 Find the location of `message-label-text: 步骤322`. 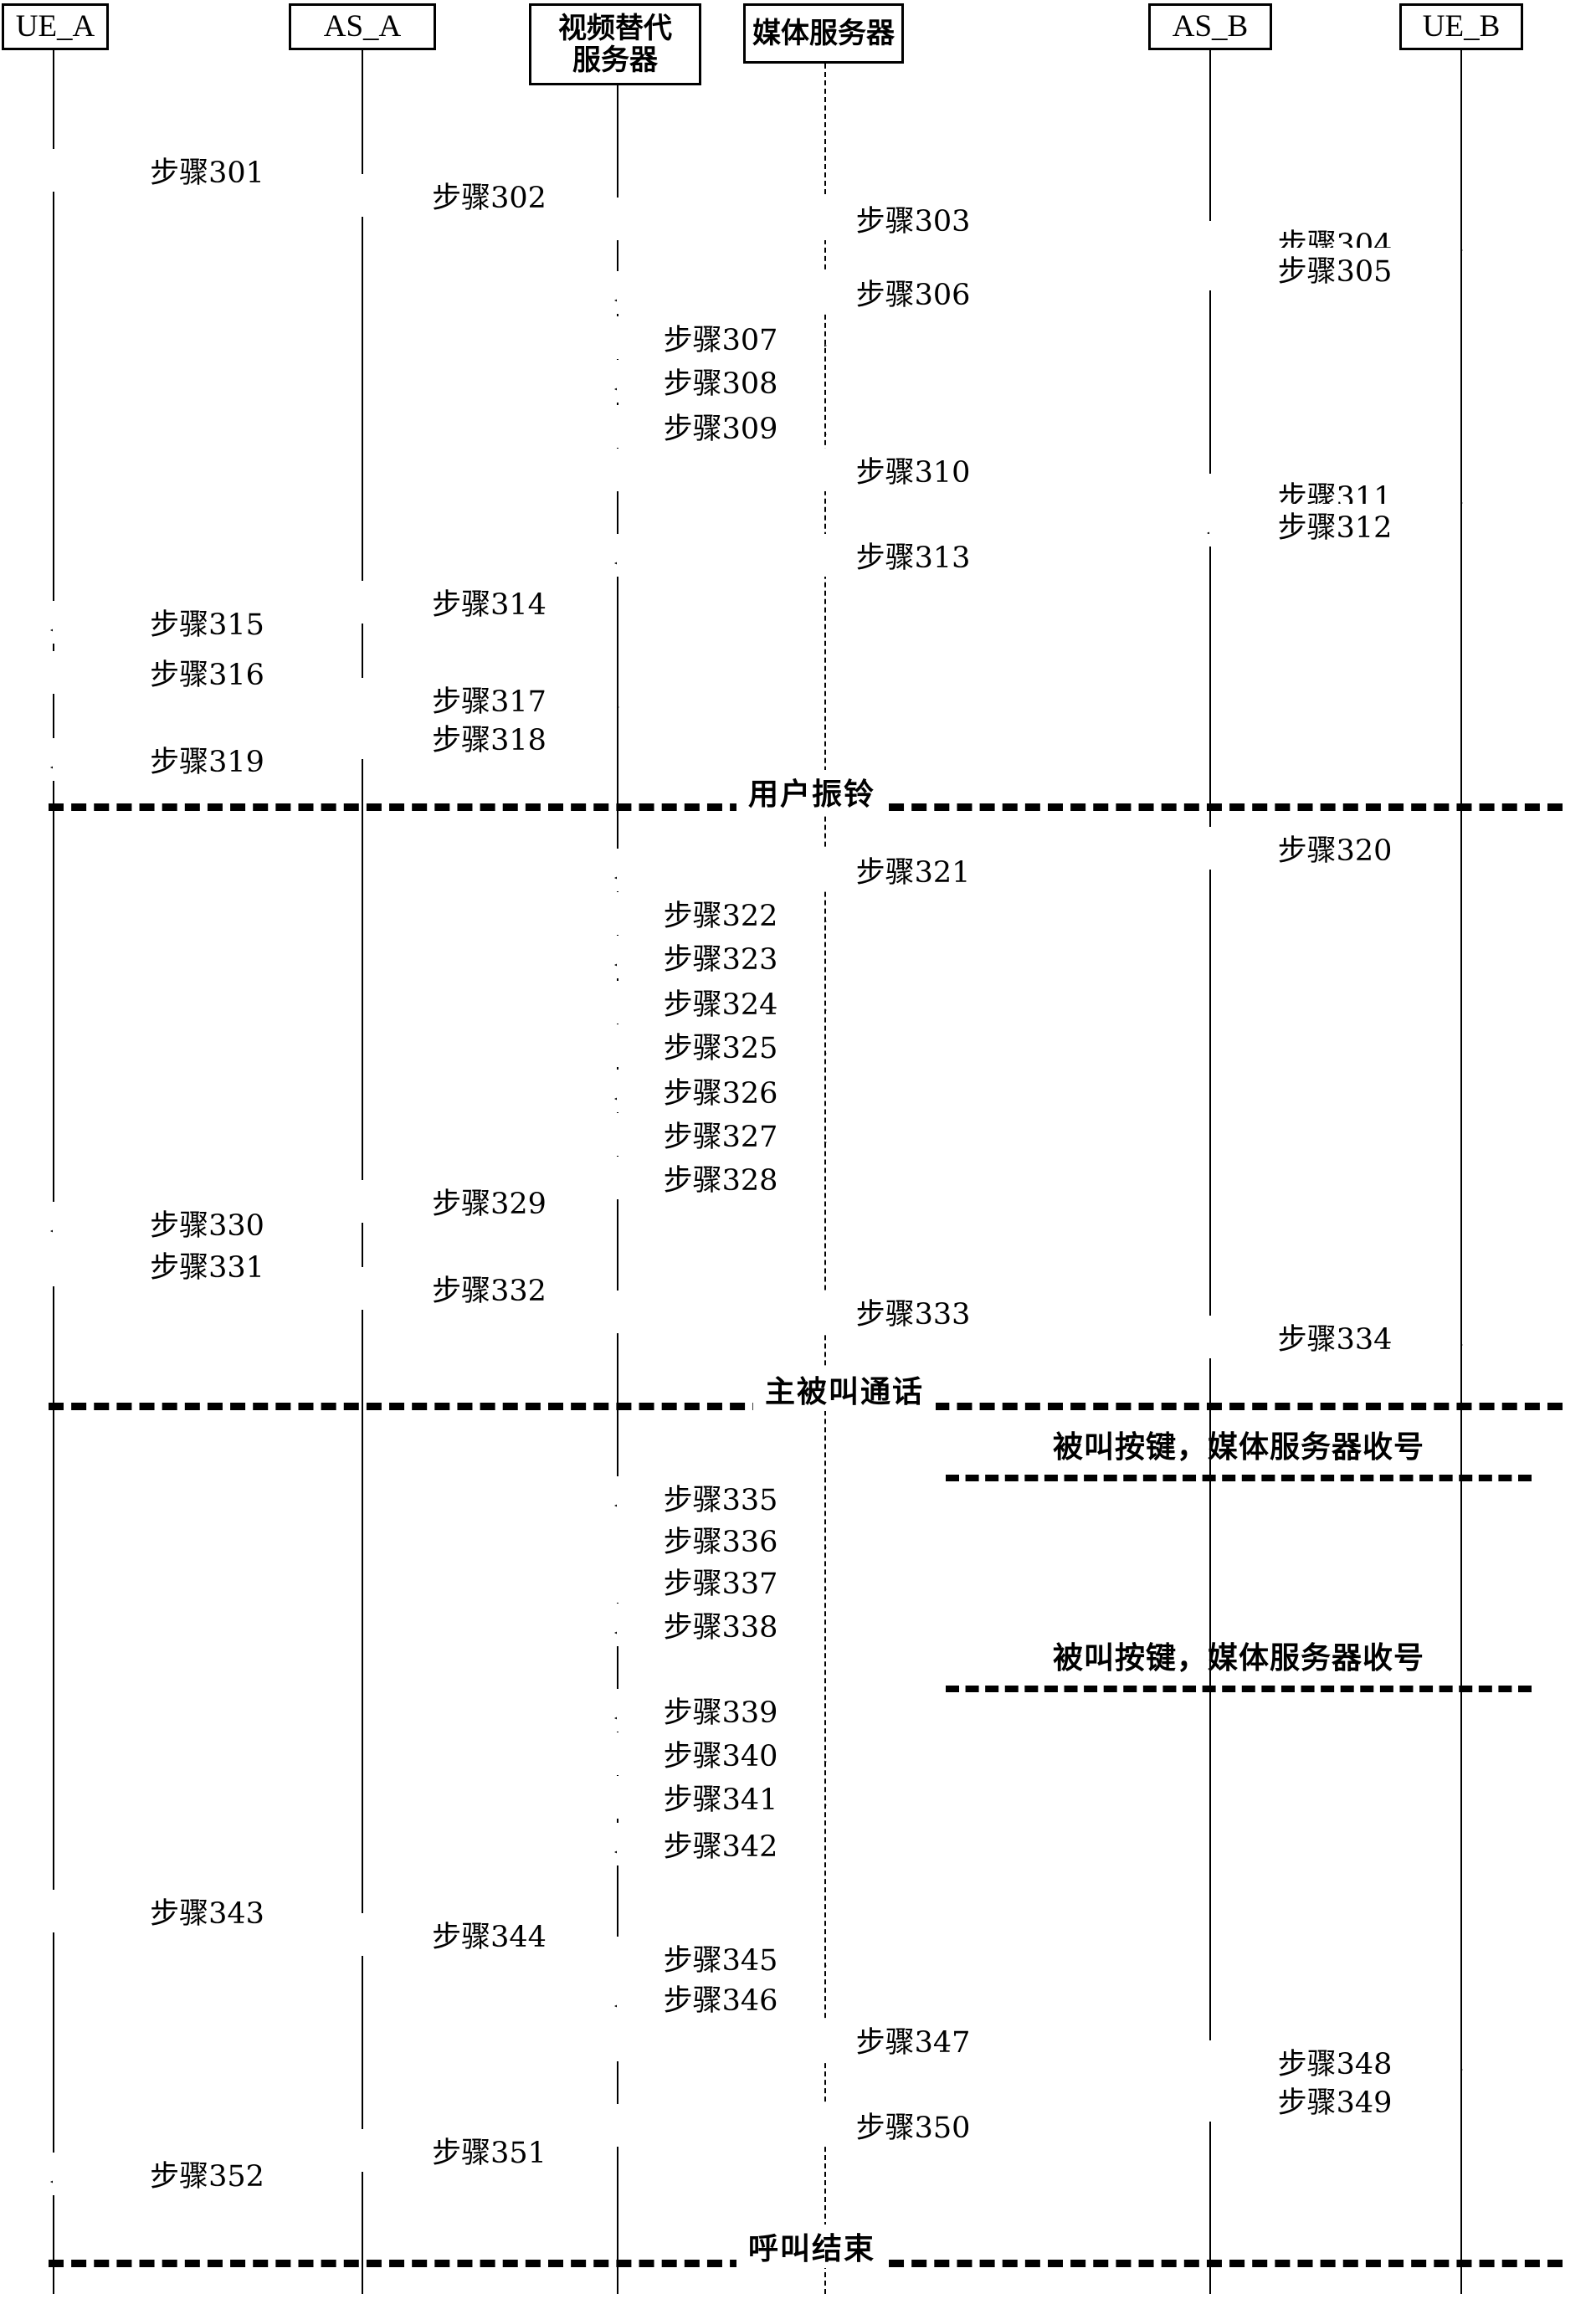

message-label-text: 步骤322 is located at coordinates (720, 916).